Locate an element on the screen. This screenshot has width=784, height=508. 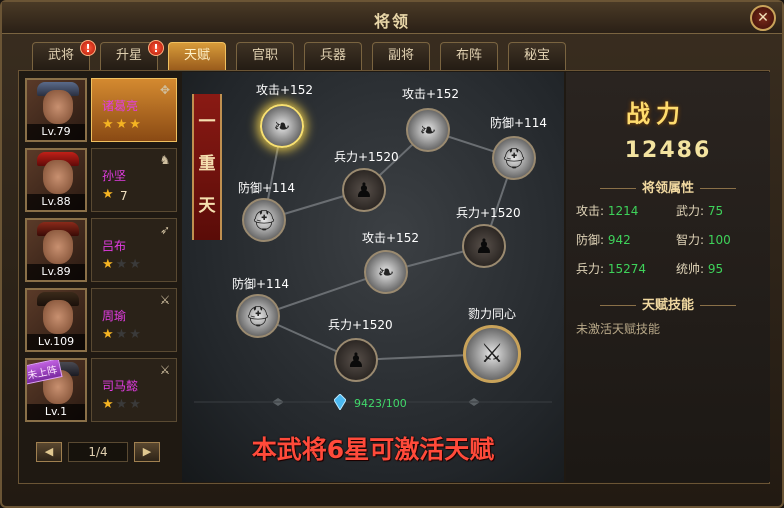
hero-portrait: Lv.88 is located at coordinates (56, 180).